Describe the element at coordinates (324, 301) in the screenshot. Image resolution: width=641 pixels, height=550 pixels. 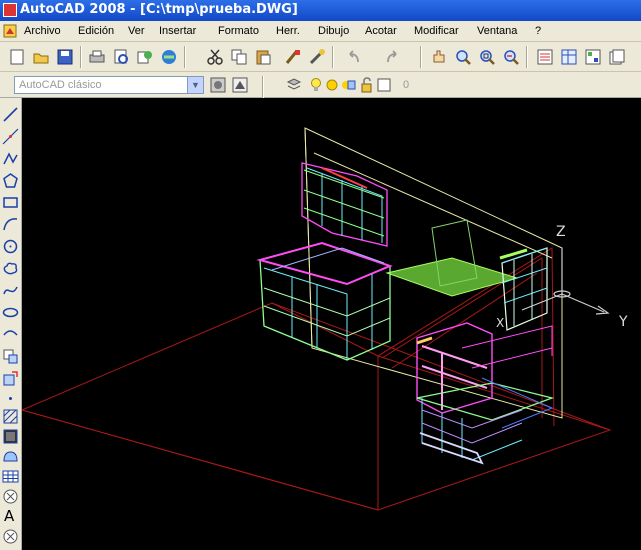
I see `left-shelf-box` at that location.